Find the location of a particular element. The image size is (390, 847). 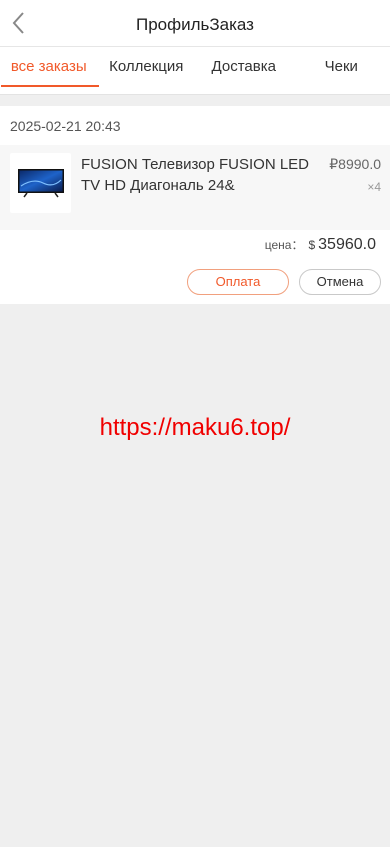

tab-collection: Коллекция is located at coordinates (147, 70).